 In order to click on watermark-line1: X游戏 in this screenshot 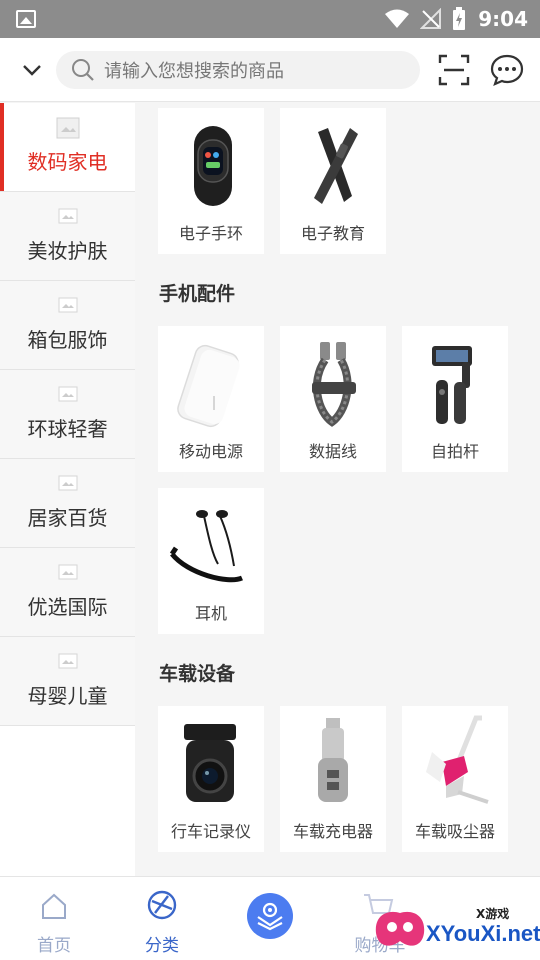, I will do `click(493, 914)`.